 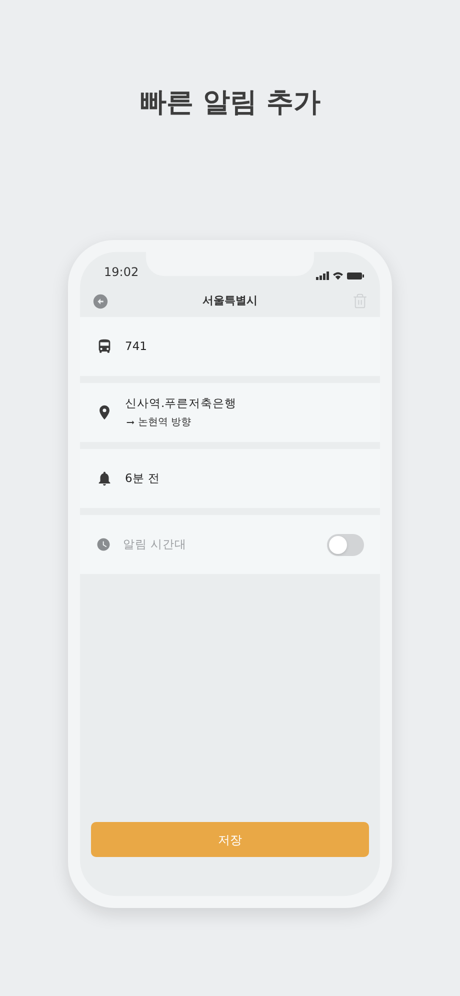 I want to click on settings-card: 6분 전, so click(x=230, y=478).